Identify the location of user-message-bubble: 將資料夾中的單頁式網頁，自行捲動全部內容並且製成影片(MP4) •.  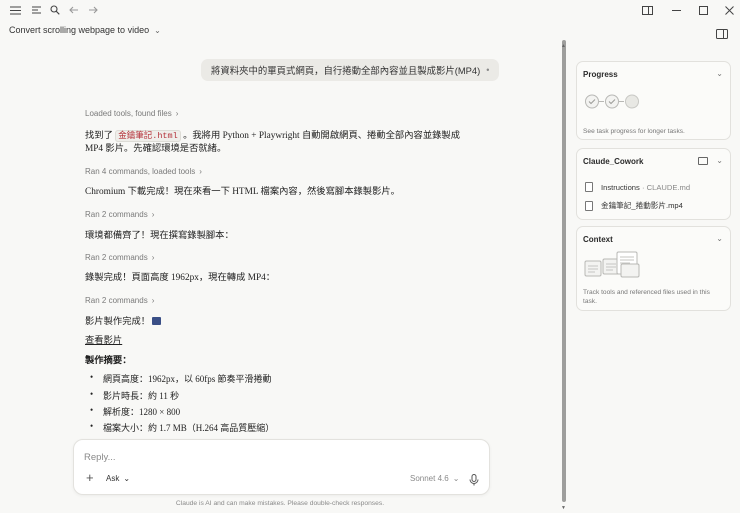
(350, 70).